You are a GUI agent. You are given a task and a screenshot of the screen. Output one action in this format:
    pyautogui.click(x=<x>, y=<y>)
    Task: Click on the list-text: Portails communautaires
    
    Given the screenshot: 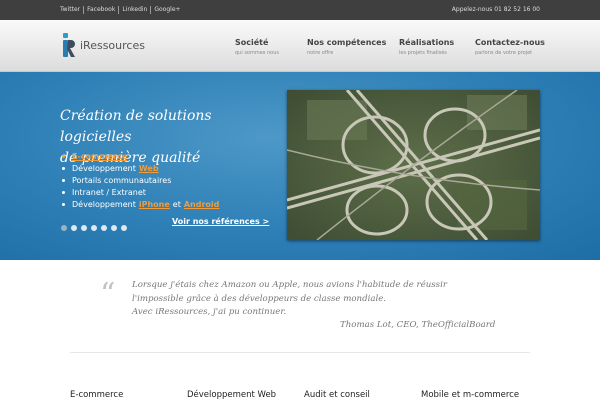 What is the action you would take?
    pyautogui.click(x=122, y=180)
    